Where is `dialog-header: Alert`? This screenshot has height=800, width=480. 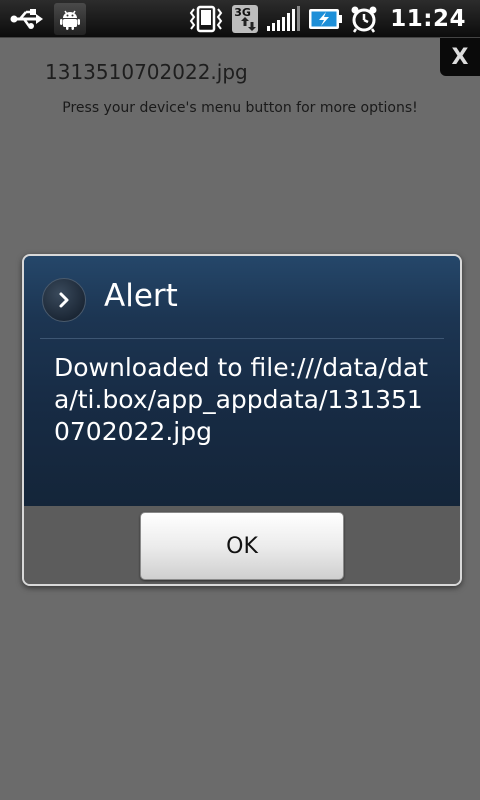
dialog-header: Alert is located at coordinates (242, 298).